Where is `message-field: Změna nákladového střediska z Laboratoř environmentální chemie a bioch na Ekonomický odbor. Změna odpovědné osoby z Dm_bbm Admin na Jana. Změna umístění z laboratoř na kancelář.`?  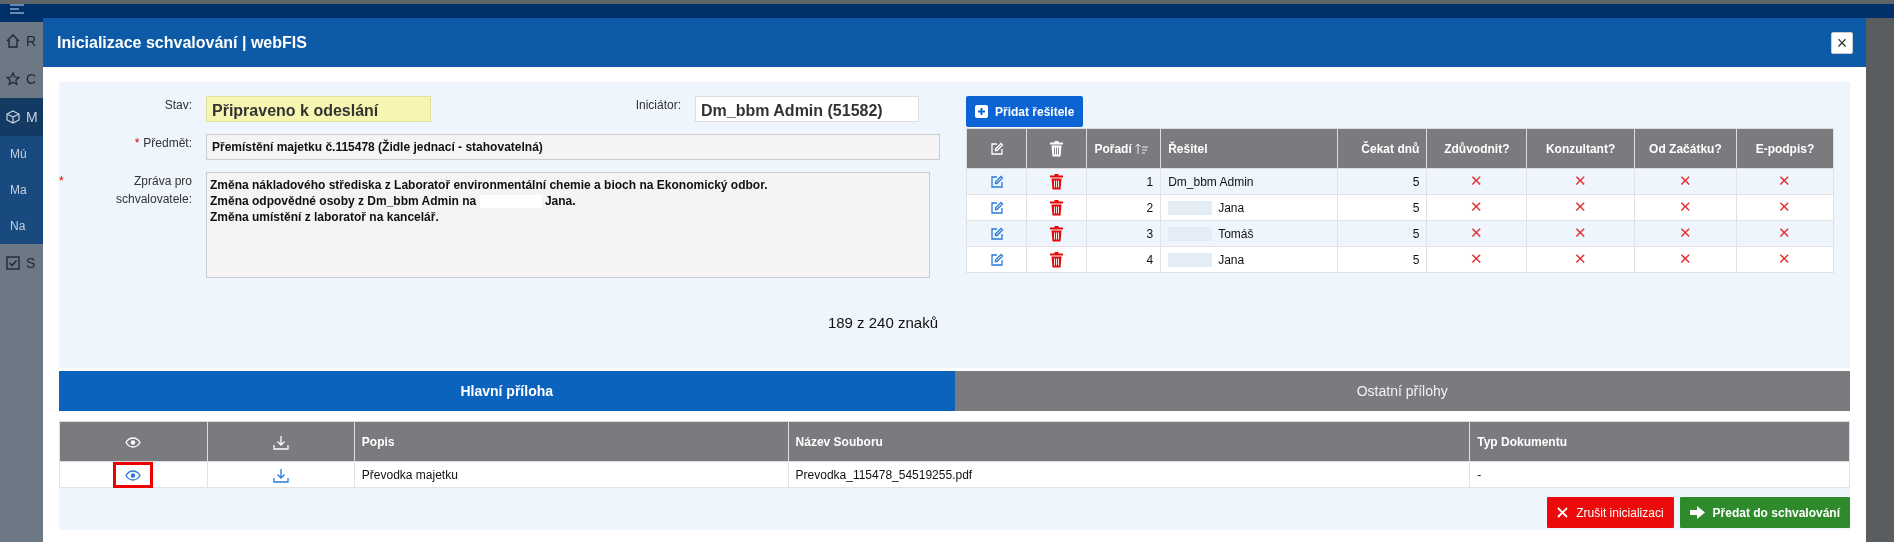
message-field: Změna nákladového střediska z Laboratoř environmentální chemie a bioch na Ekonomický odbor. Změna odpovědné osoby z Dm_bbm Admin na Jana. Změna umístění z laboratoř na kancelář. is located at coordinates (568, 225).